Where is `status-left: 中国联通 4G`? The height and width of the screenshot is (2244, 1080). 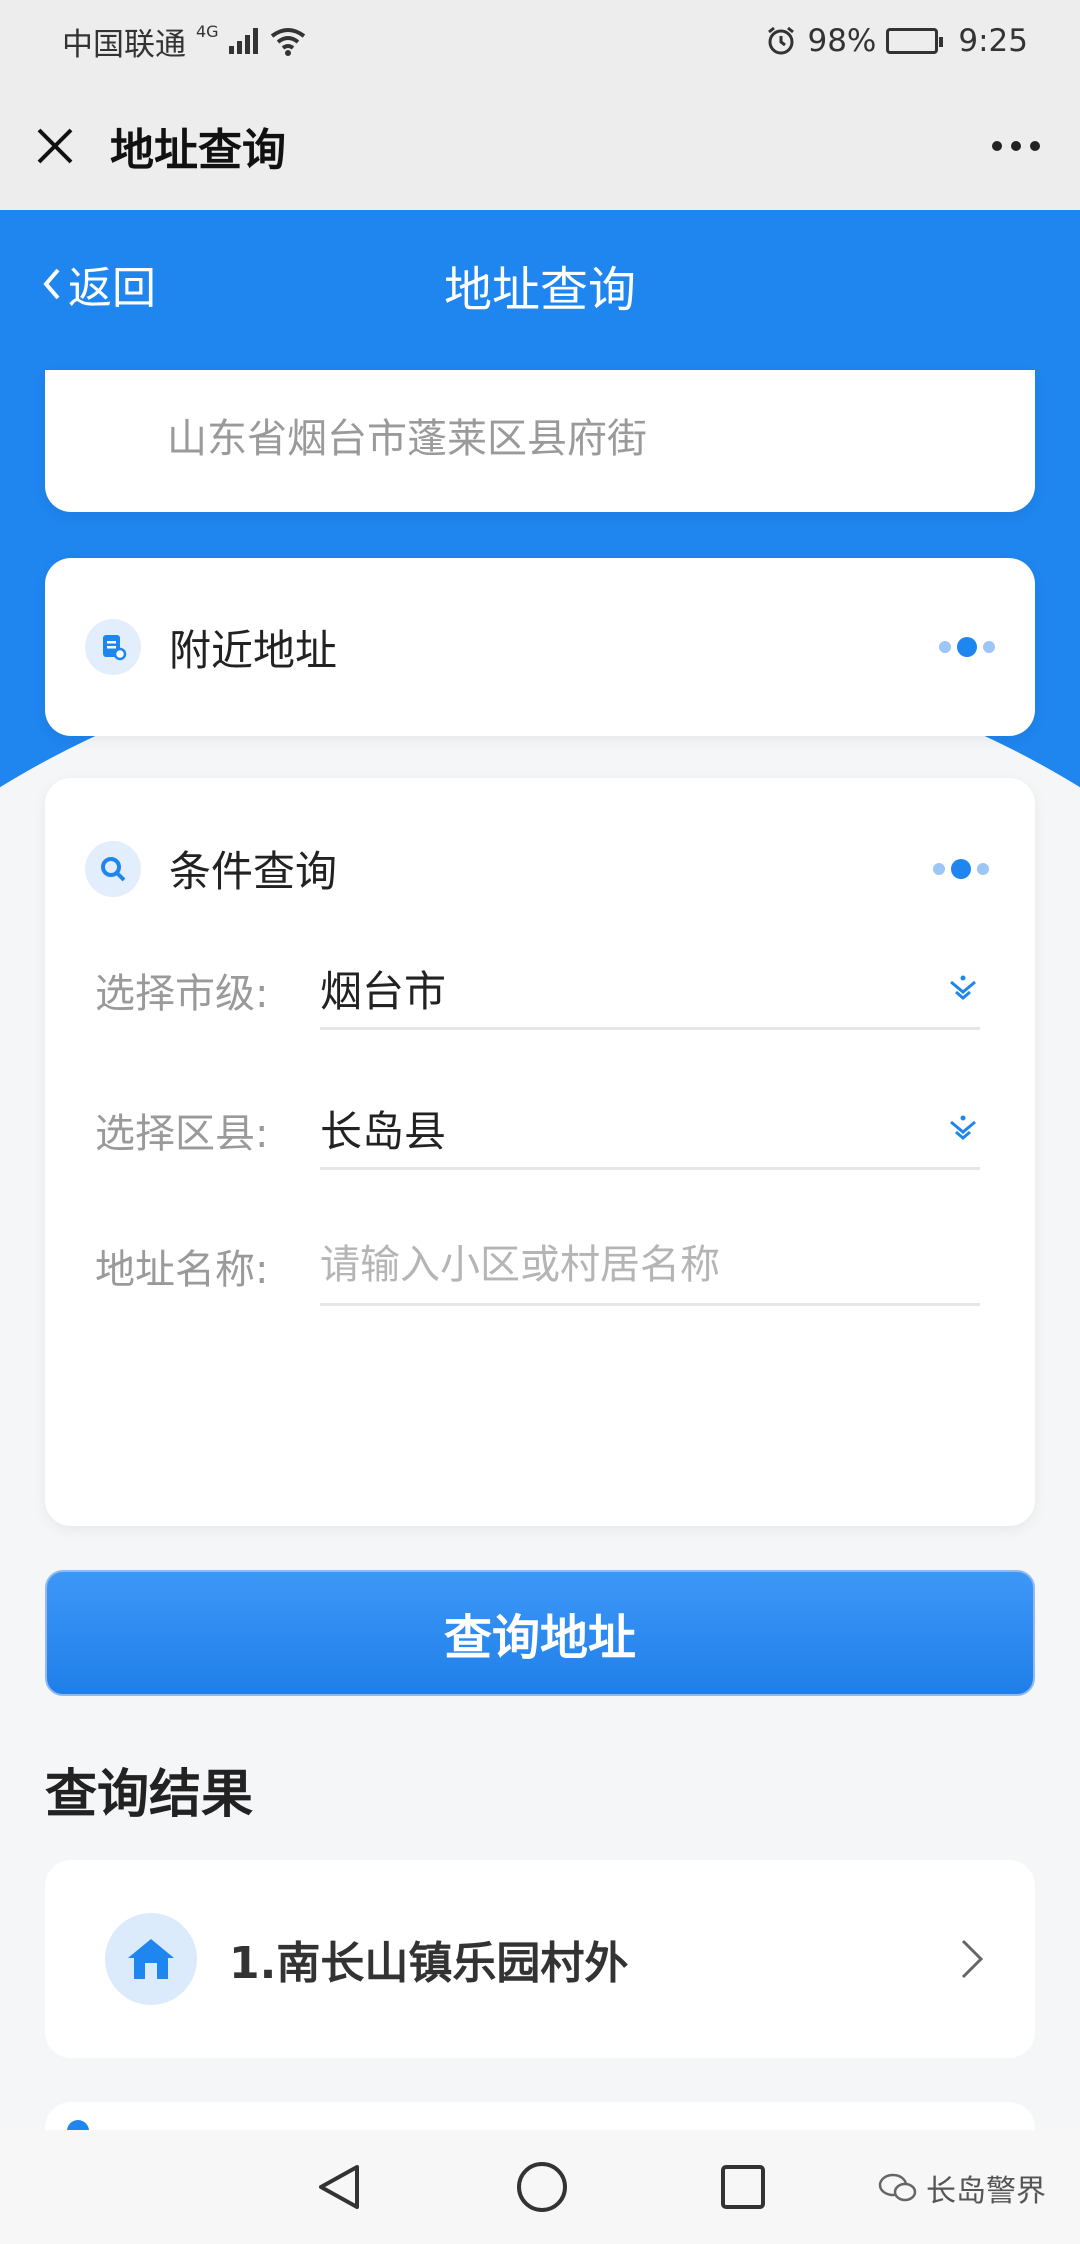 status-left: 中国联通 4G is located at coordinates (185, 41).